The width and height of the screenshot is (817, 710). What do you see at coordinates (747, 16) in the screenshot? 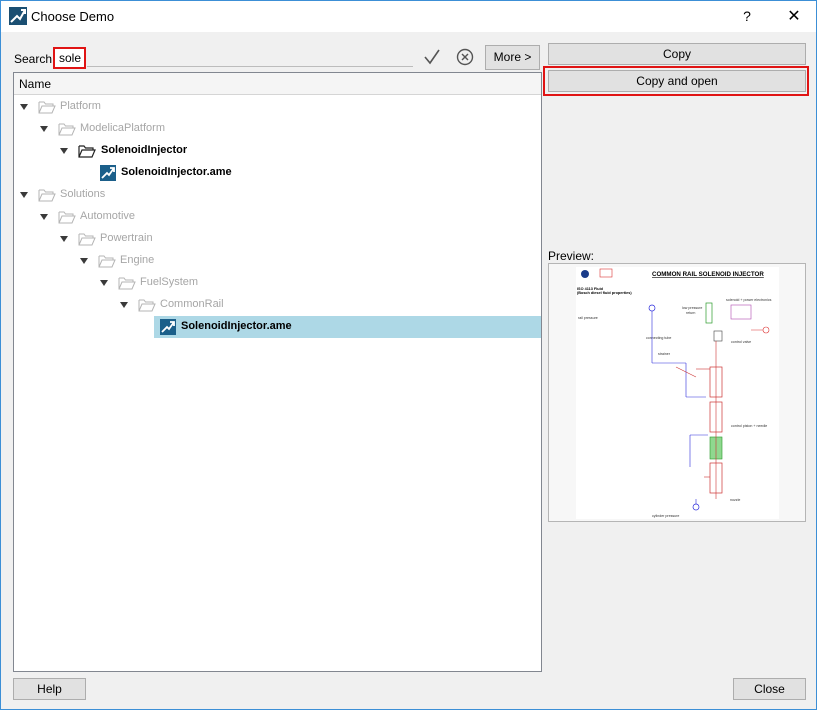
I see `title-help-button: ?` at bounding box center [747, 16].